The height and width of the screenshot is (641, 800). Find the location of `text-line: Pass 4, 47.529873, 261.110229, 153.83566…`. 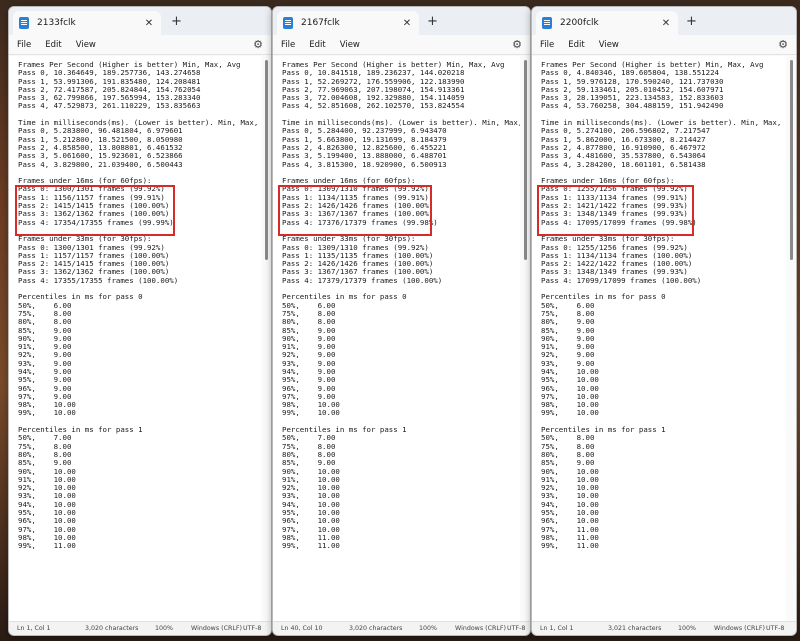

text-line: Pass 4, 47.529873, 261.110229, 153.83566… is located at coordinates (109, 106).